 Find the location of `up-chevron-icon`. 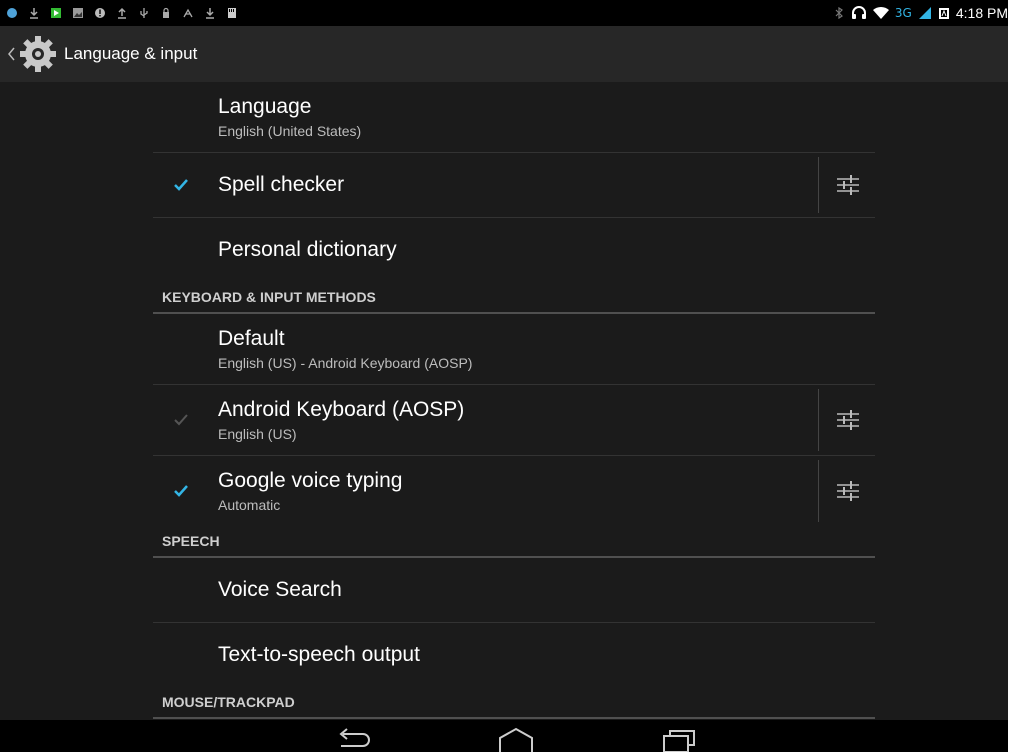

up-chevron-icon is located at coordinates (11, 54).